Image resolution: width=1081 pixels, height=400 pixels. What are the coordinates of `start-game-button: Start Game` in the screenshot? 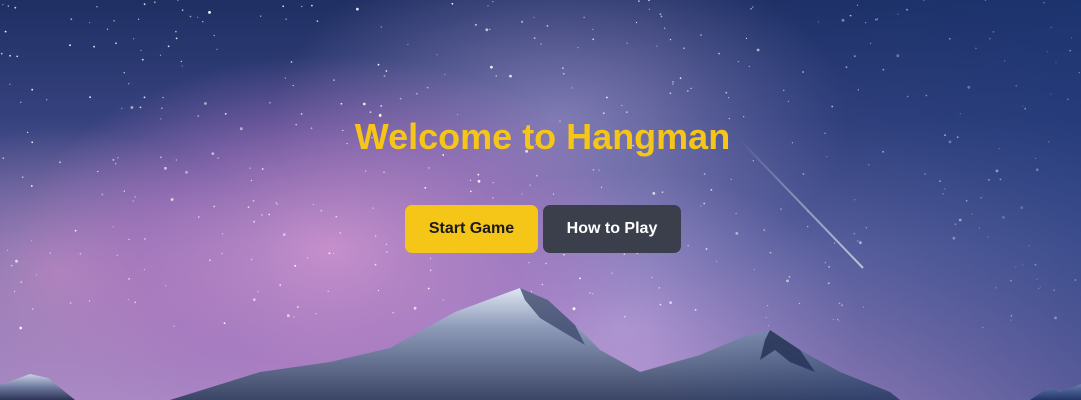 It's located at (471, 229).